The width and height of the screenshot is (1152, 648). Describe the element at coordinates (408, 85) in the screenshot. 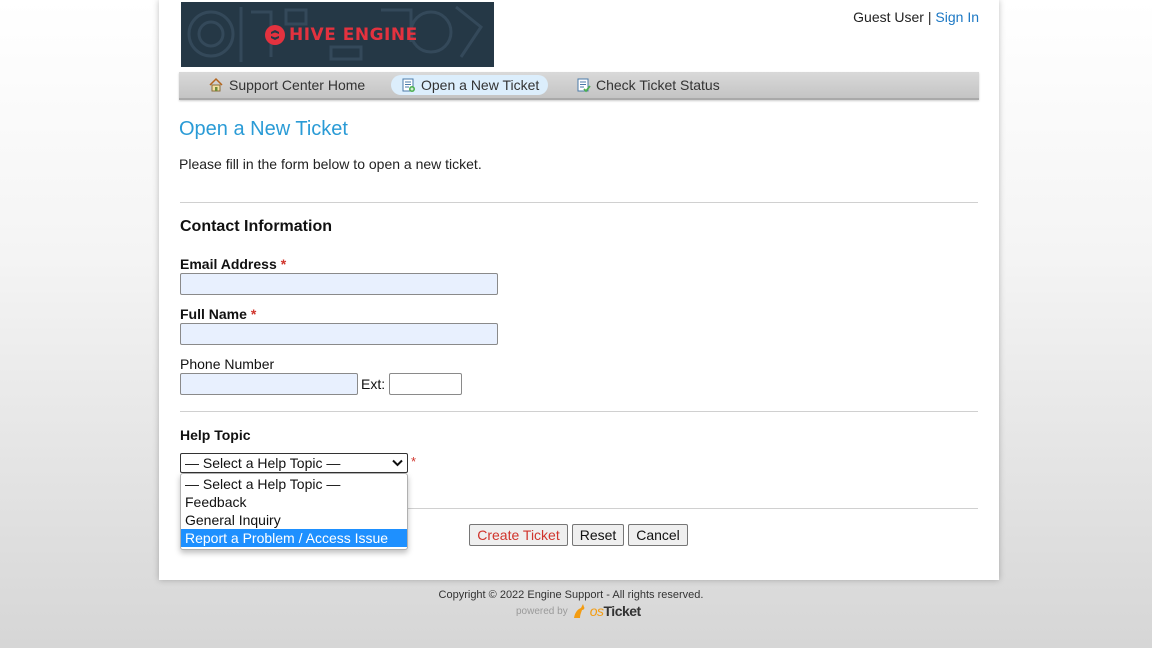

I see `new-ticket-icon` at that location.